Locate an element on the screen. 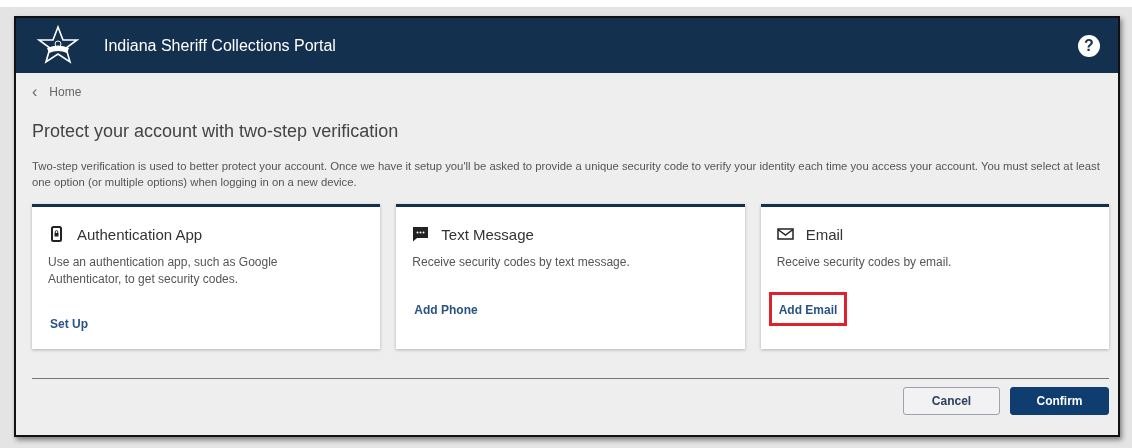 This screenshot has width=1132, height=448. description-text: Two-step verification is used to better protect your account. Once we have it setup you'll be asked to provide a unique security code to verify your identity each time you access your account. You must select at least one option (or multiple options) when logging in on a new device. is located at coordinates (566, 174).